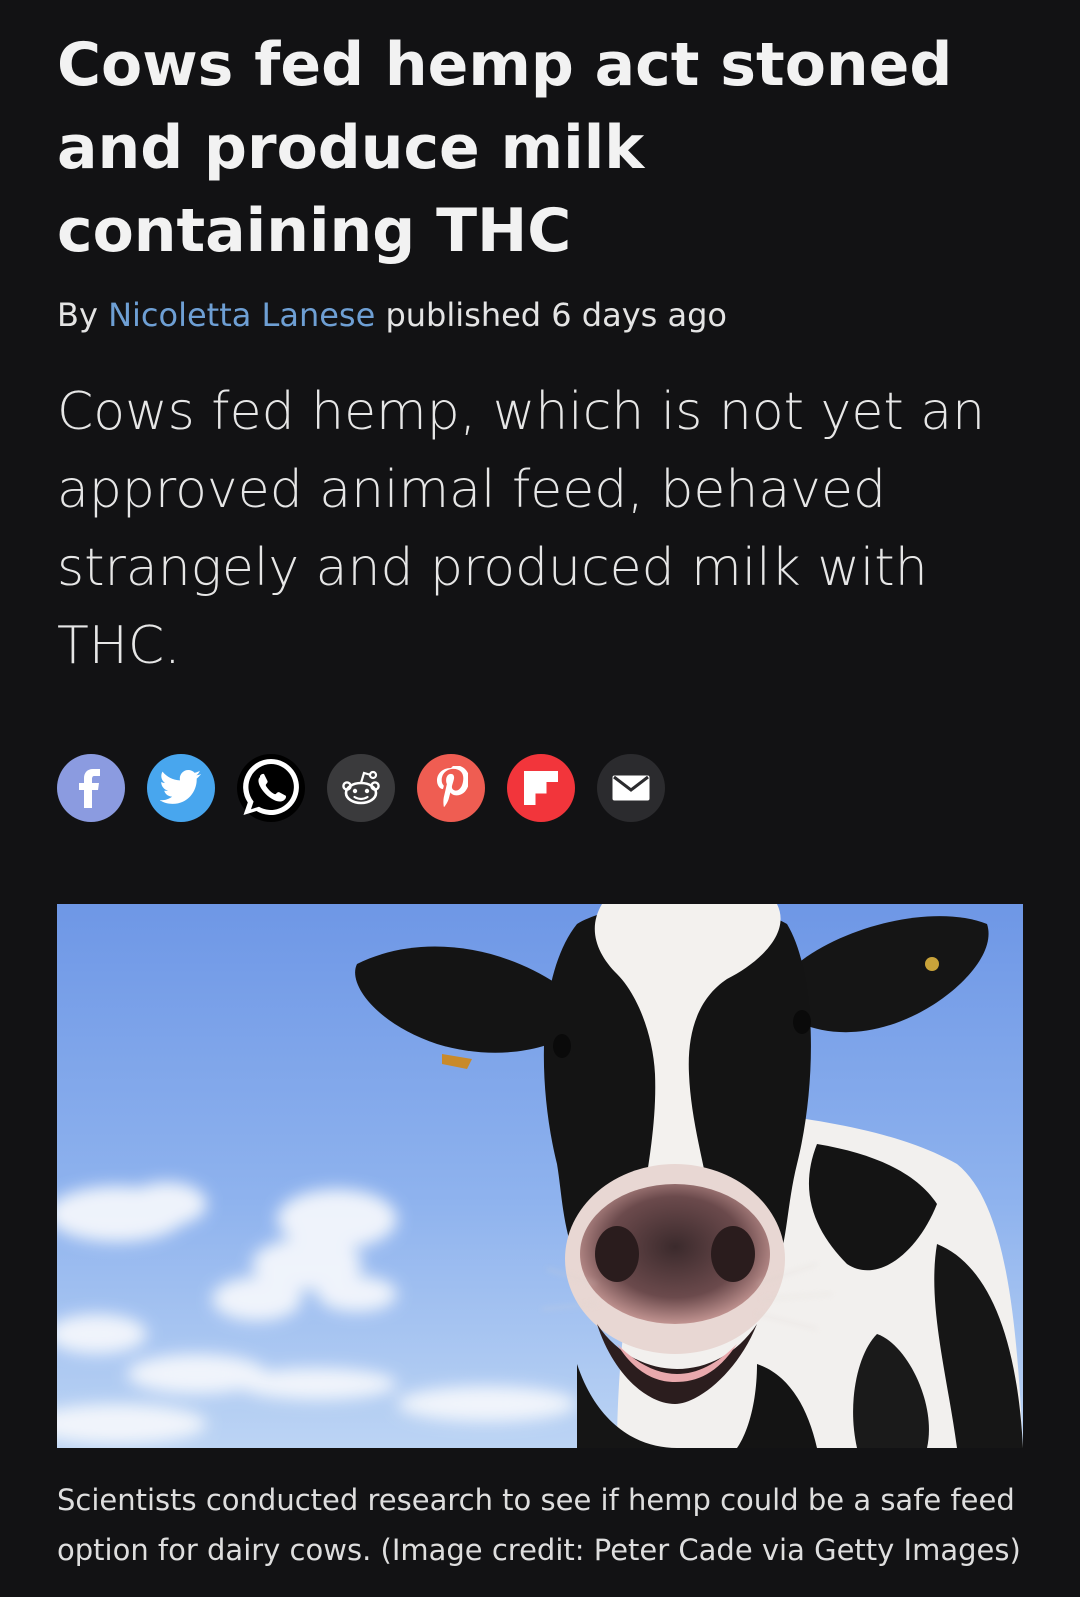 This screenshot has height=1597, width=1080. I want to click on flipboard-share-button, so click(541, 788).